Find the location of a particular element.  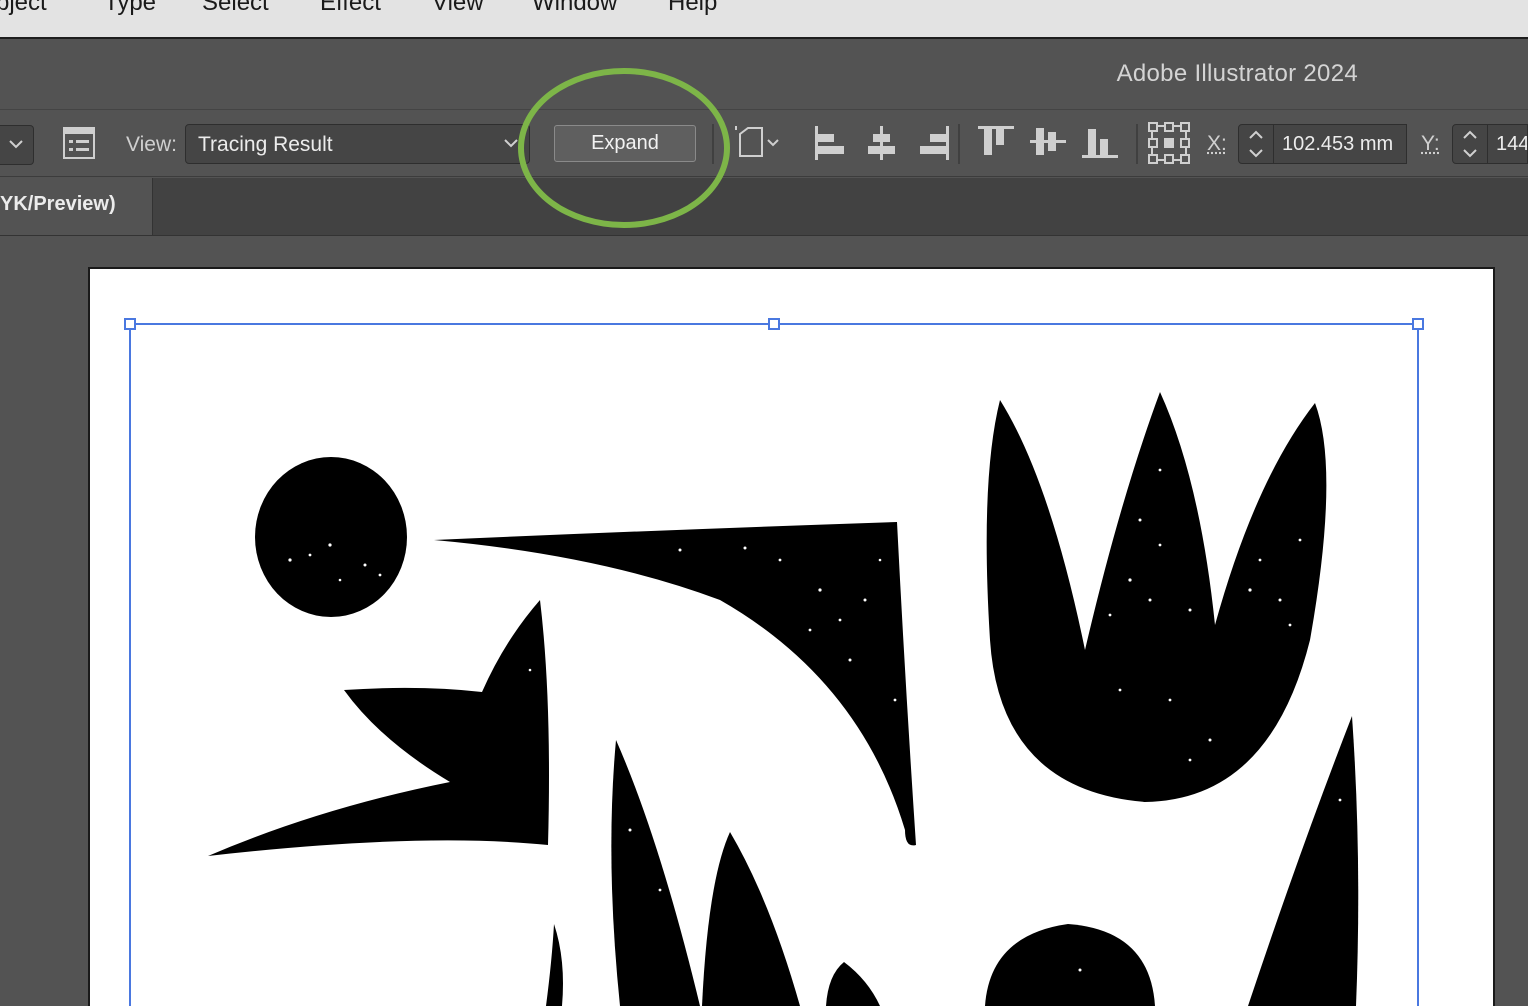

menu-view: View is located at coordinates (458, 8).